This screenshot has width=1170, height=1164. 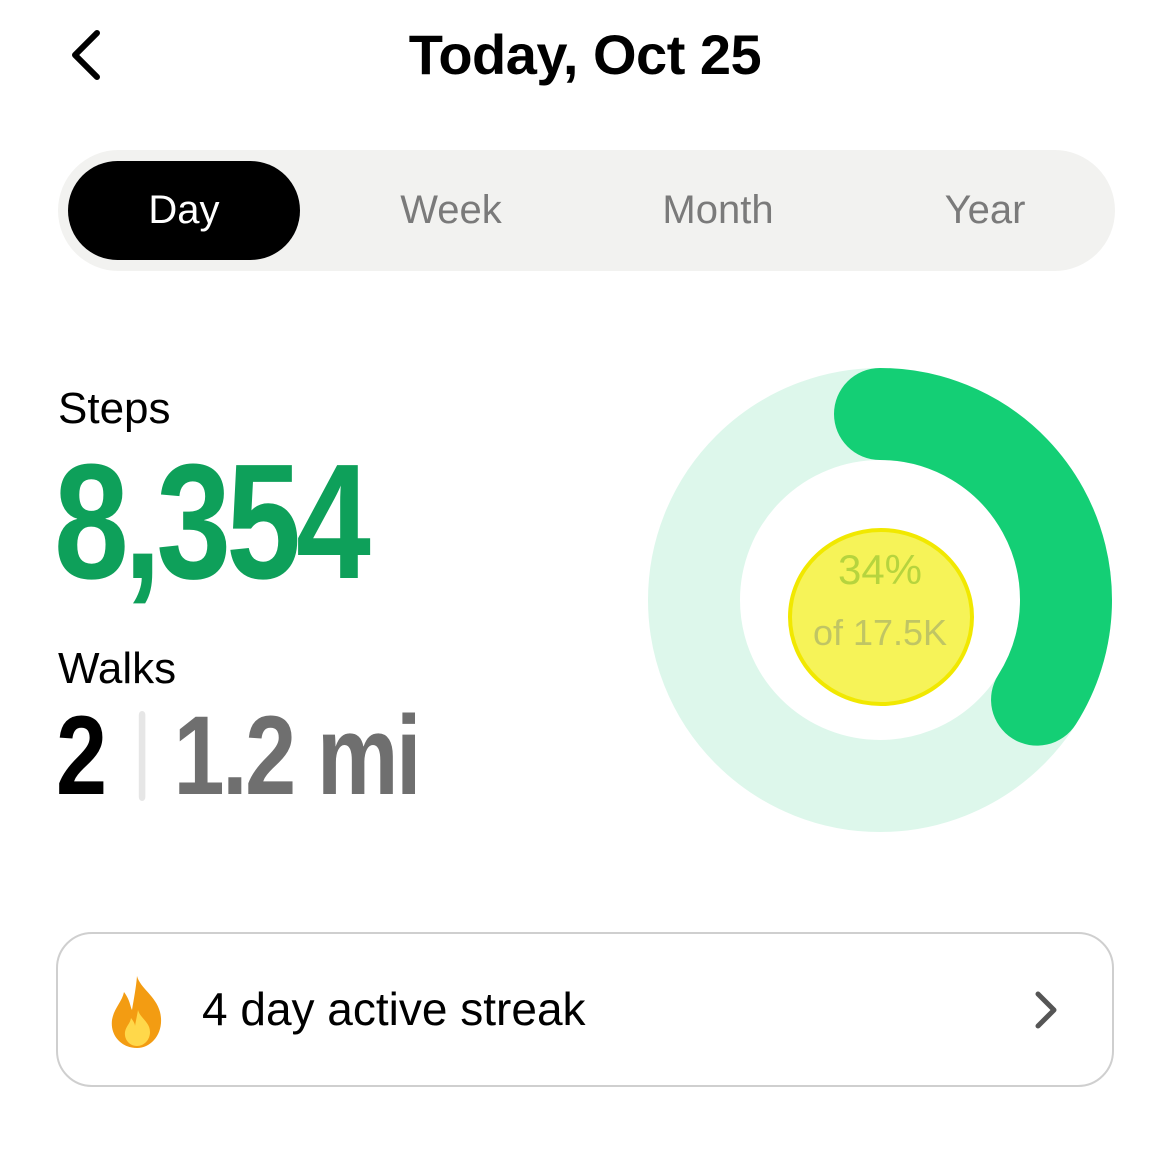 I want to click on streak-text: 4 day active streak, so click(x=394, y=1009).